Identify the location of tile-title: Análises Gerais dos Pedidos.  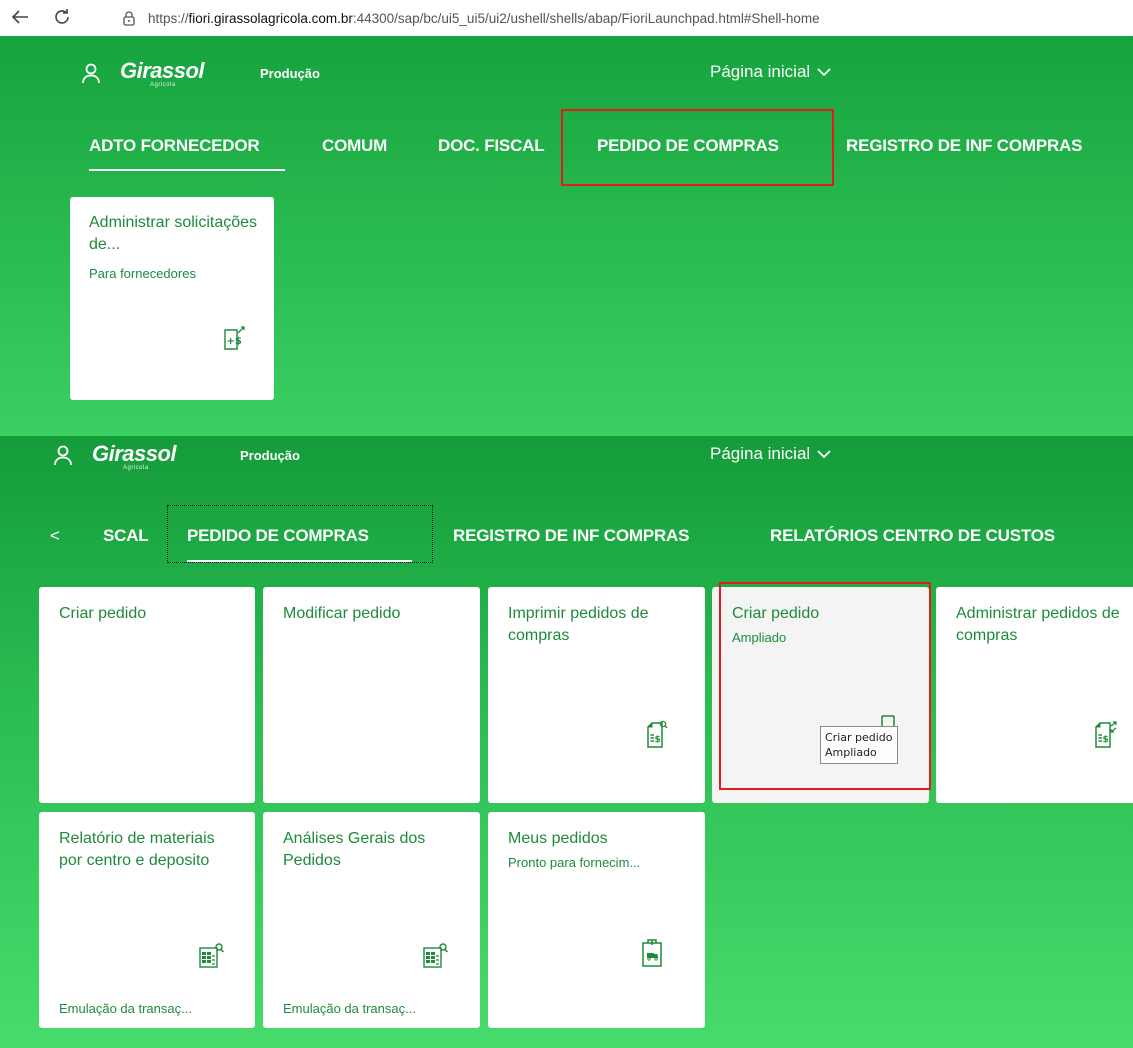
(354, 849).